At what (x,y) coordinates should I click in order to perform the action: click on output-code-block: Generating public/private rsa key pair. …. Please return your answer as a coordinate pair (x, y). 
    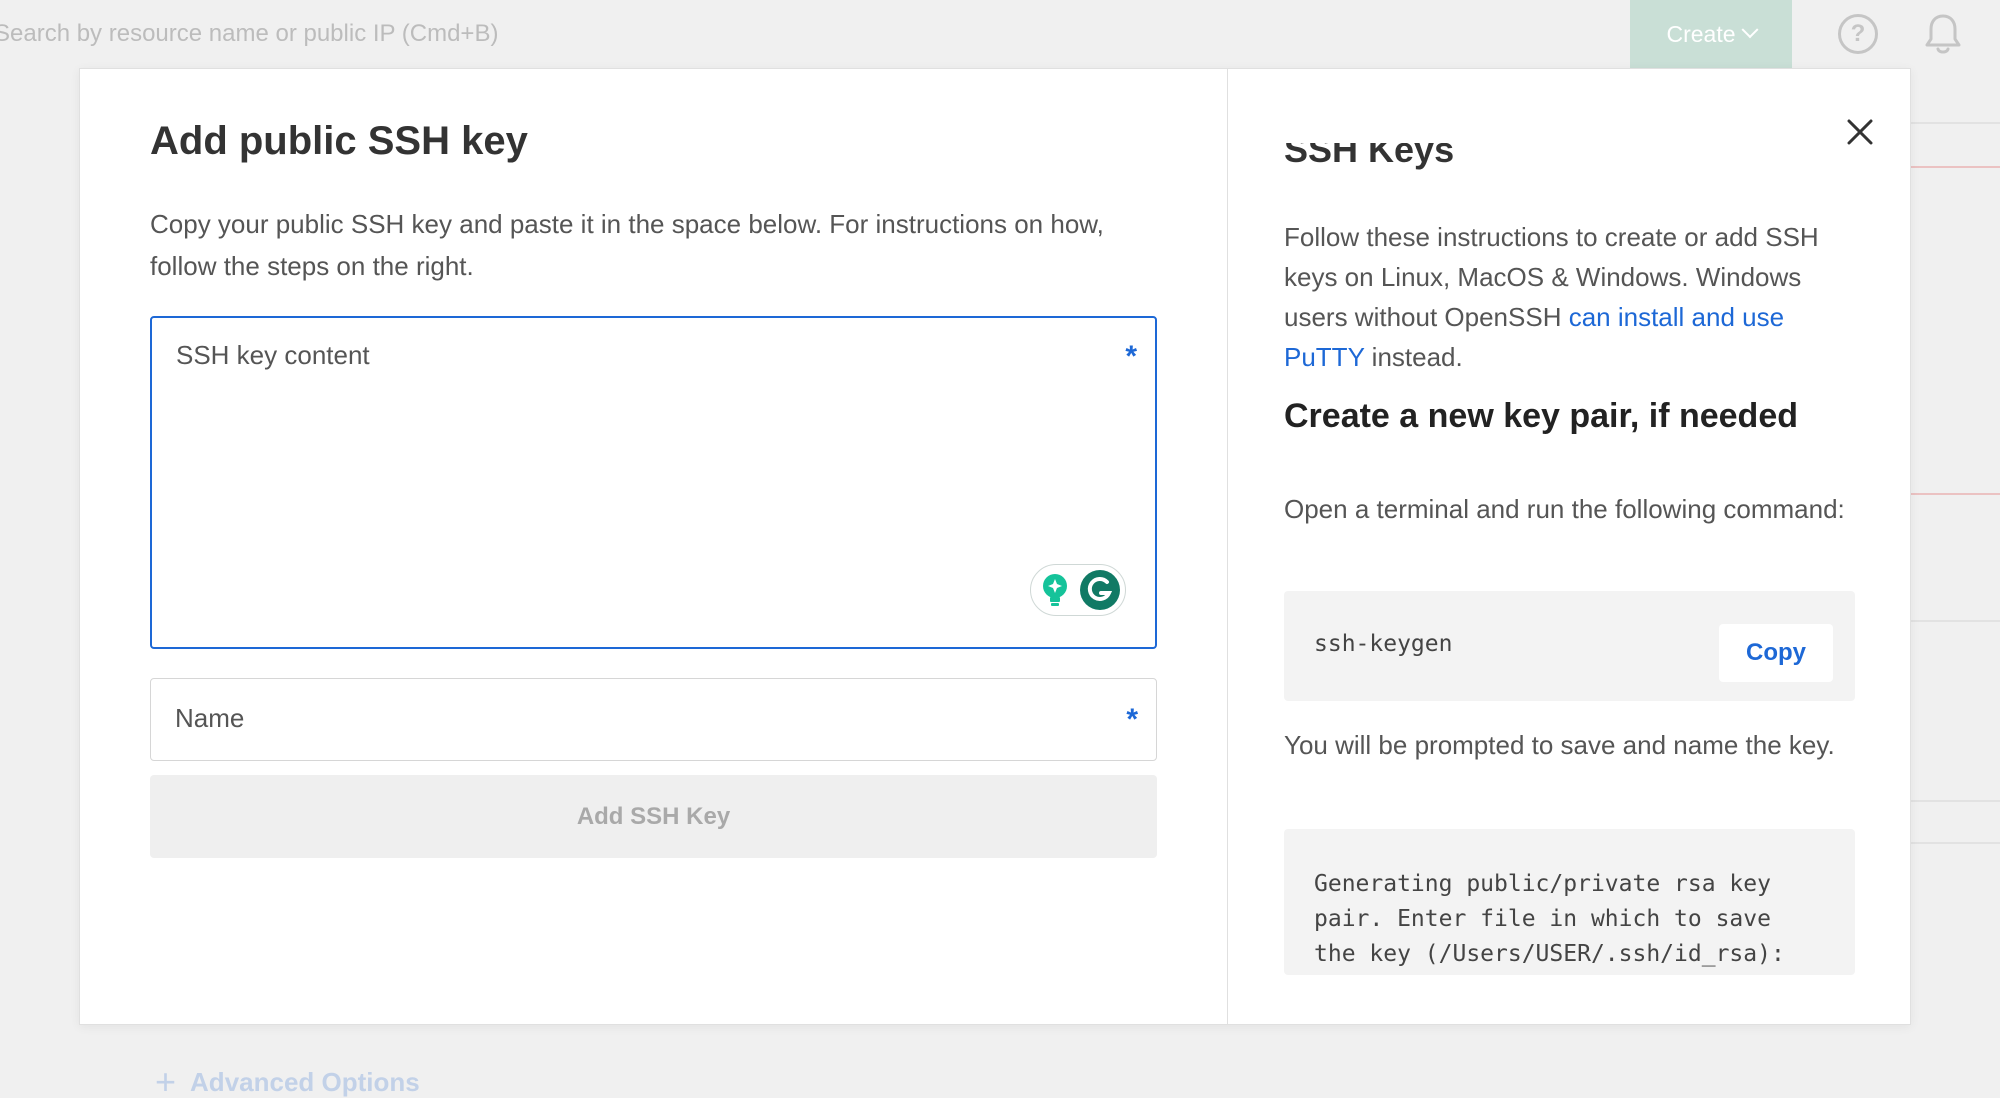
    Looking at the image, I should click on (1569, 902).